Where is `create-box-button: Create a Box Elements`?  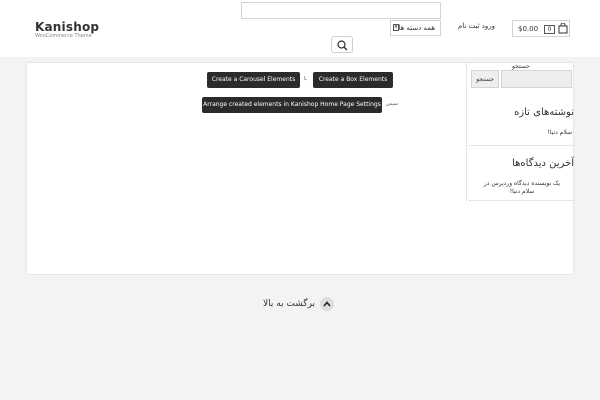
create-box-button: Create a Box Elements is located at coordinates (353, 80).